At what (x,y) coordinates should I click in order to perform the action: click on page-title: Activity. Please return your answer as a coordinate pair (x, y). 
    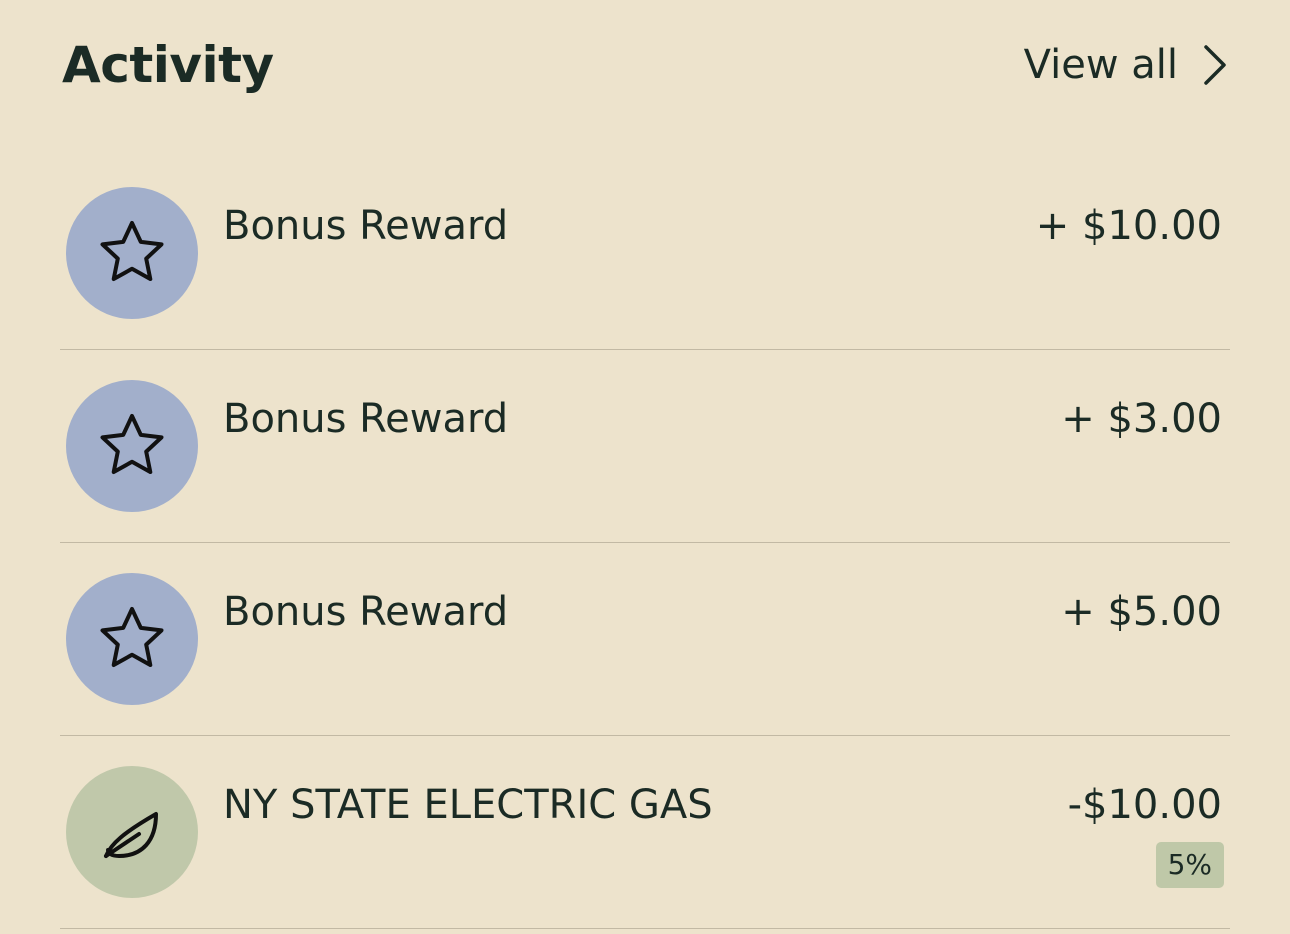
    Looking at the image, I should click on (168, 65).